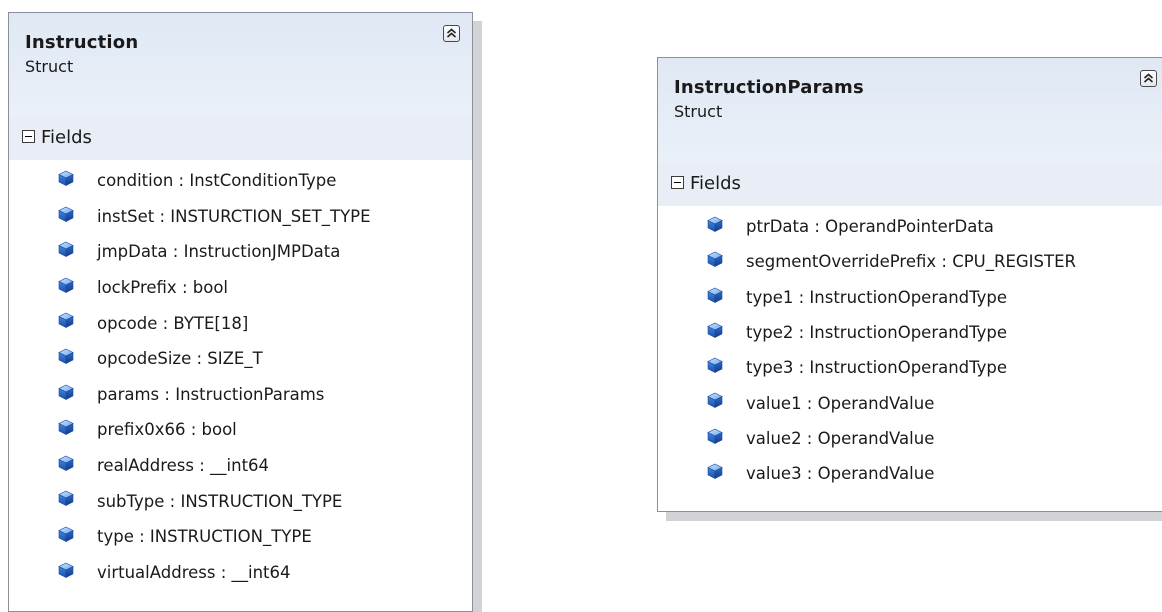 Image resolution: width=1162 pixels, height=612 pixels. What do you see at coordinates (910, 110) in the screenshot?
I see `shape-header: InstructionParams Struct` at bounding box center [910, 110].